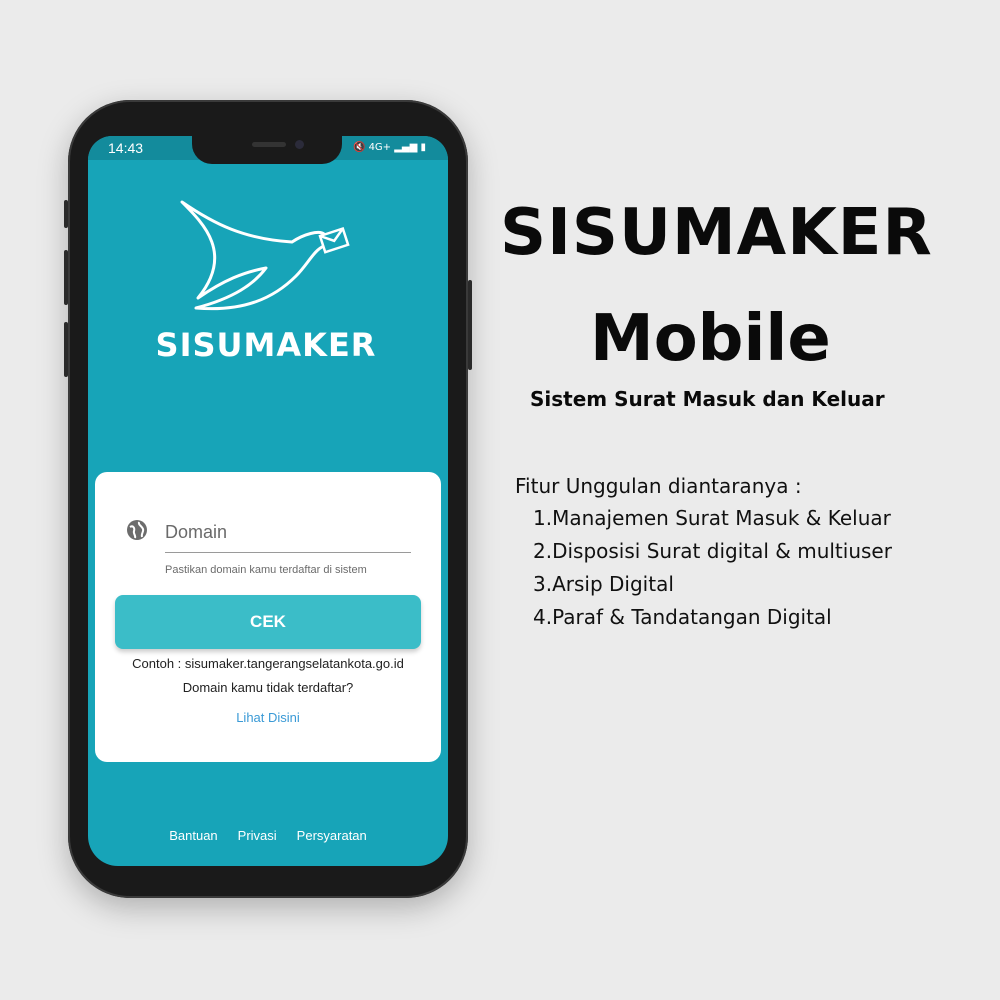  I want to click on volume-down-button, so click(66, 349).